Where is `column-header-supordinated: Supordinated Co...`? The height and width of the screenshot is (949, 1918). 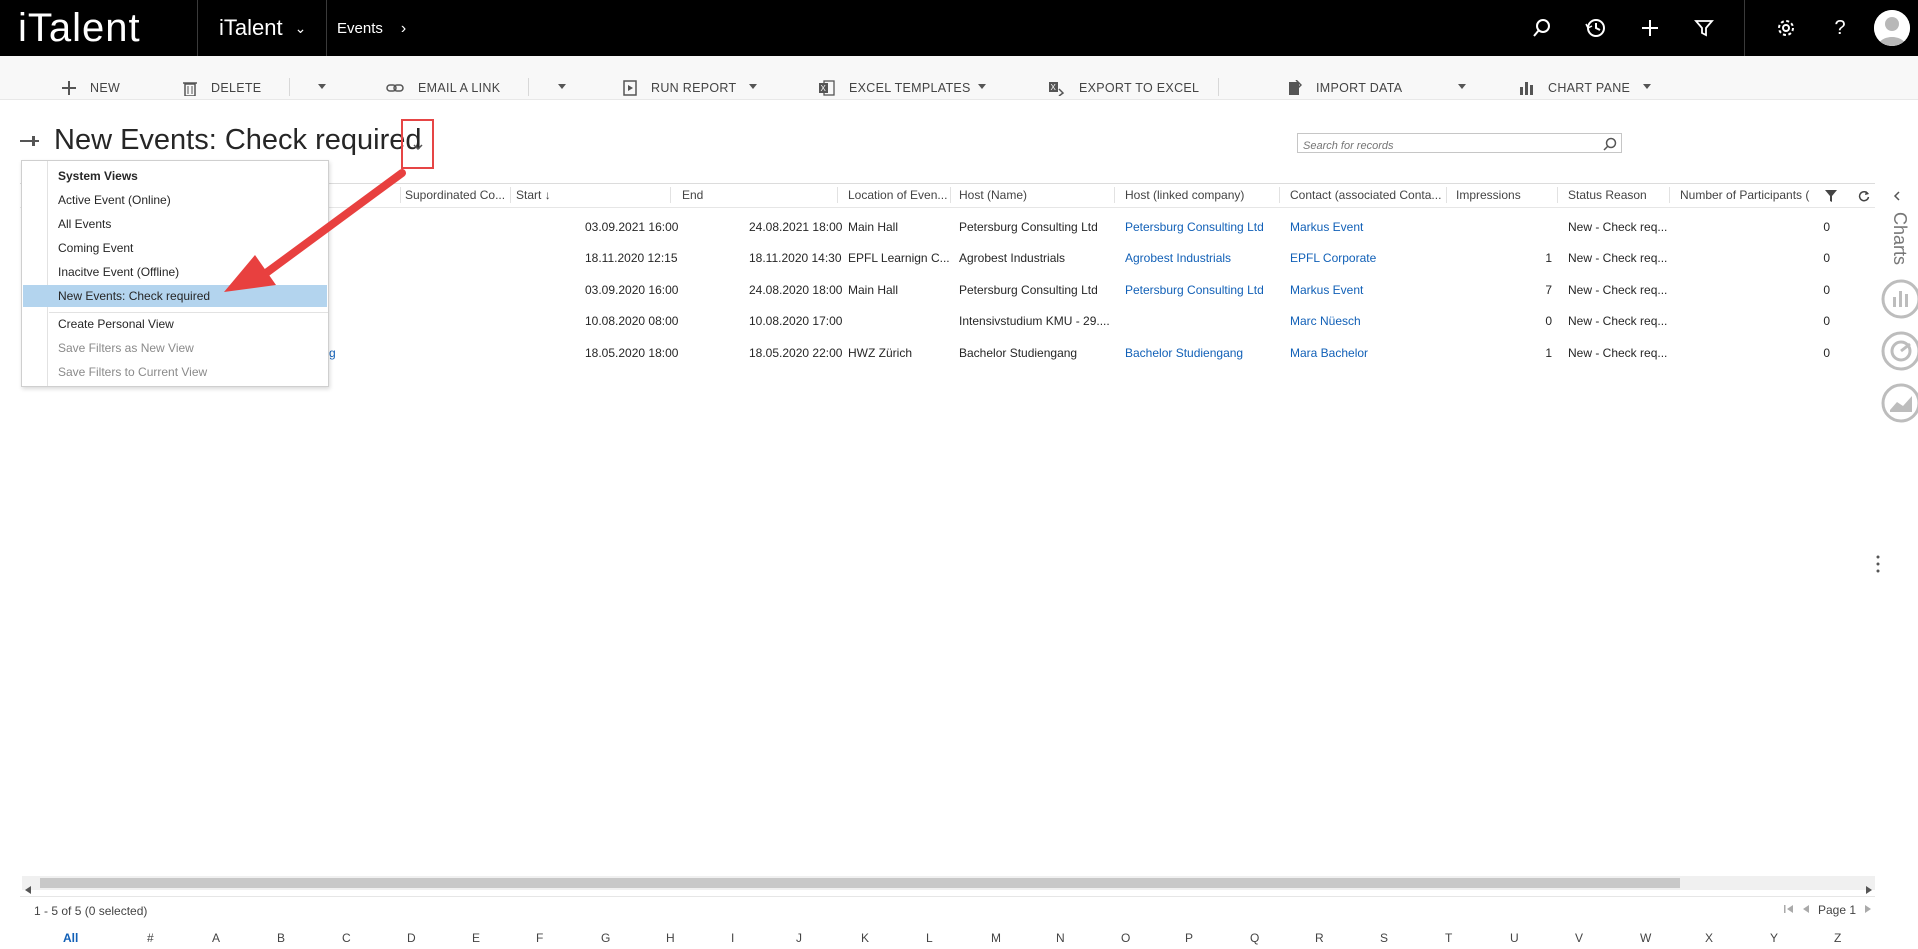
column-header-supordinated: Supordinated Co... is located at coordinates (455, 195).